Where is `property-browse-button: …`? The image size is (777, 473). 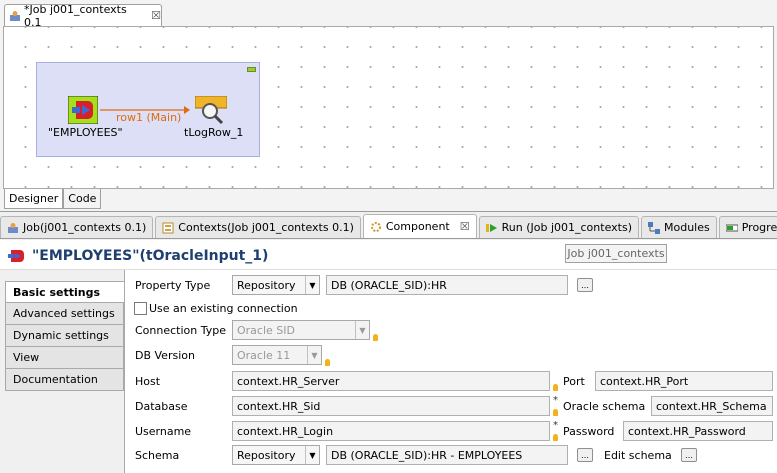
property-browse-button: … is located at coordinates (585, 285).